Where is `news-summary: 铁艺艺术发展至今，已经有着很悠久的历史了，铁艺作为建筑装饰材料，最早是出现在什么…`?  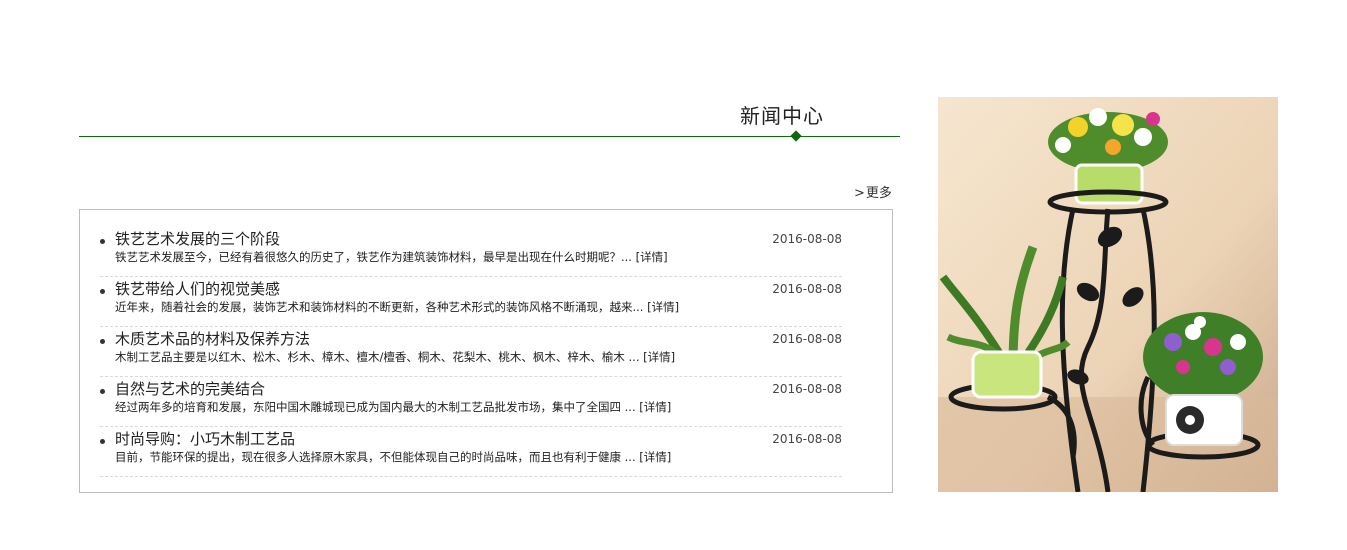 news-summary: 铁艺艺术发展至今，已经有着很悠久的历史了，铁艺作为建筑装饰材料，最早是出现在什么… is located at coordinates (391, 257).